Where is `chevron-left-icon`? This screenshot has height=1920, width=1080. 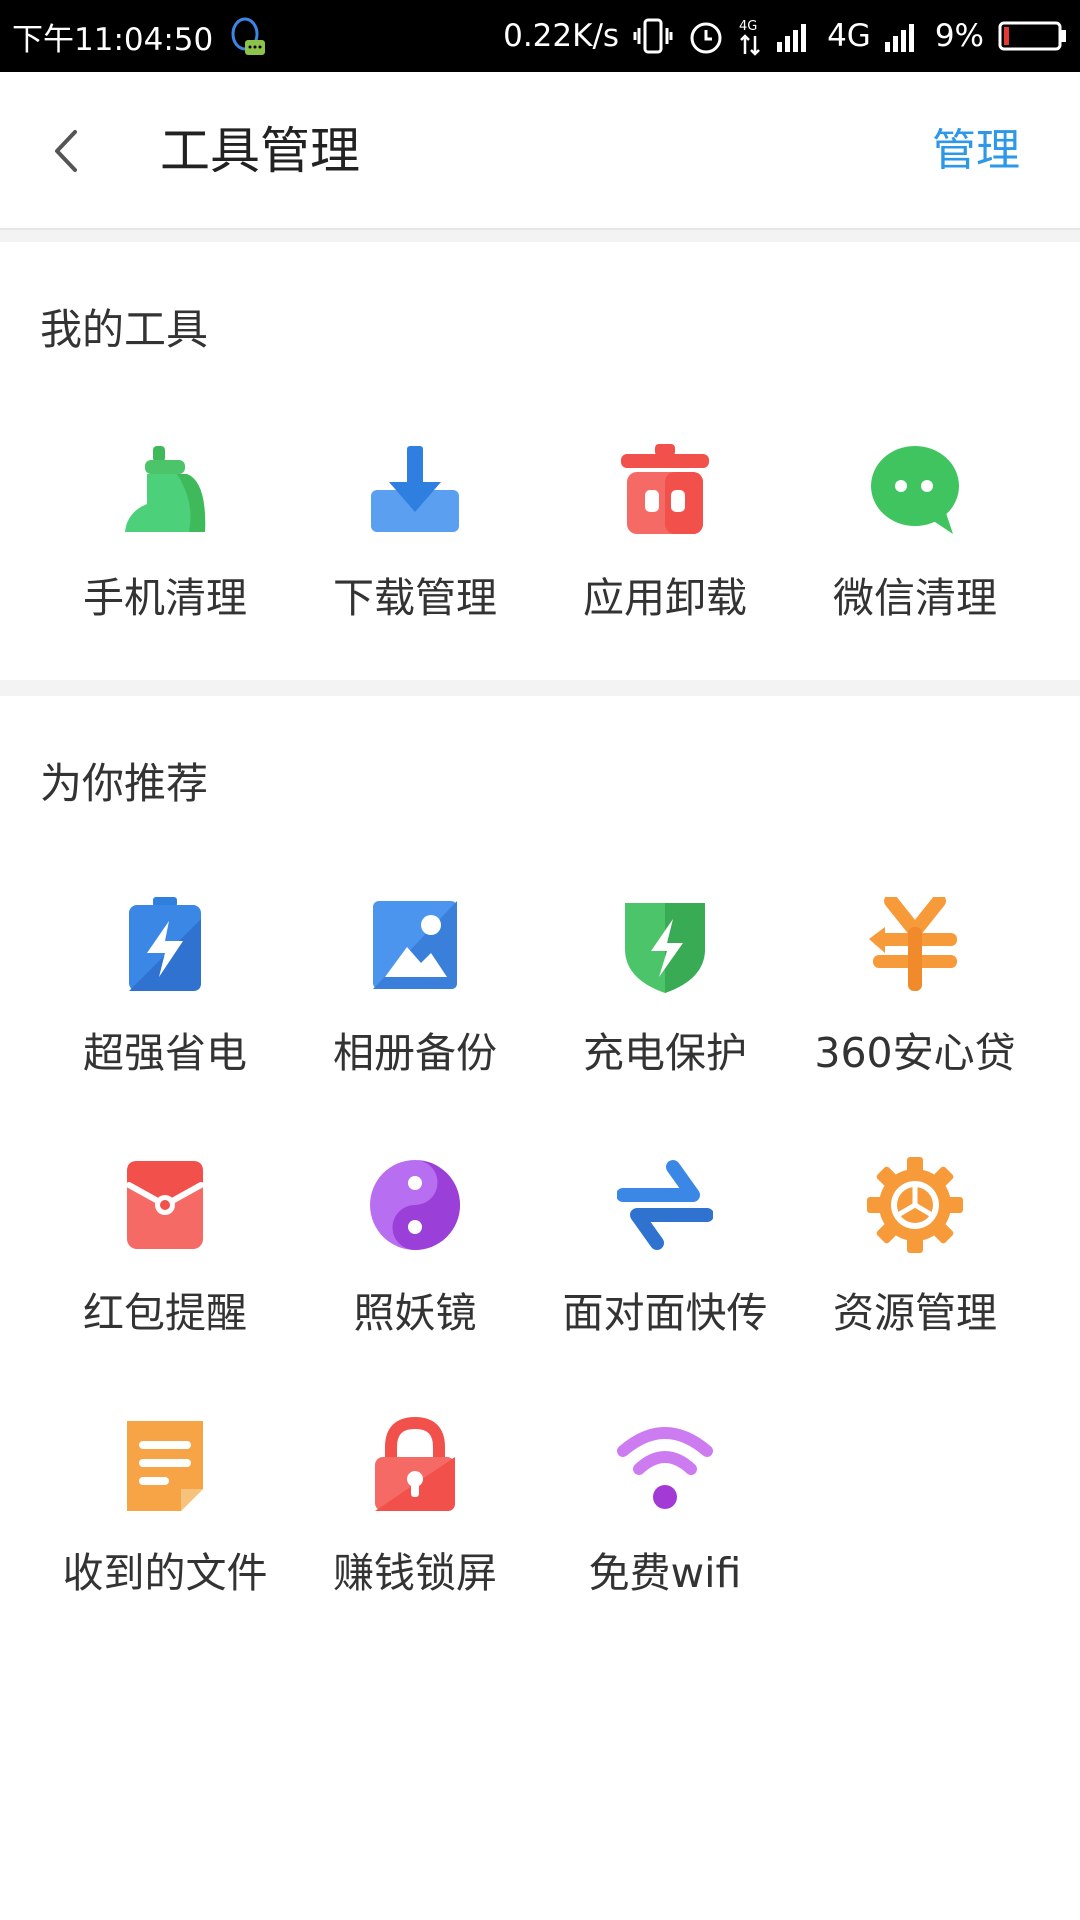 chevron-left-icon is located at coordinates (66, 151).